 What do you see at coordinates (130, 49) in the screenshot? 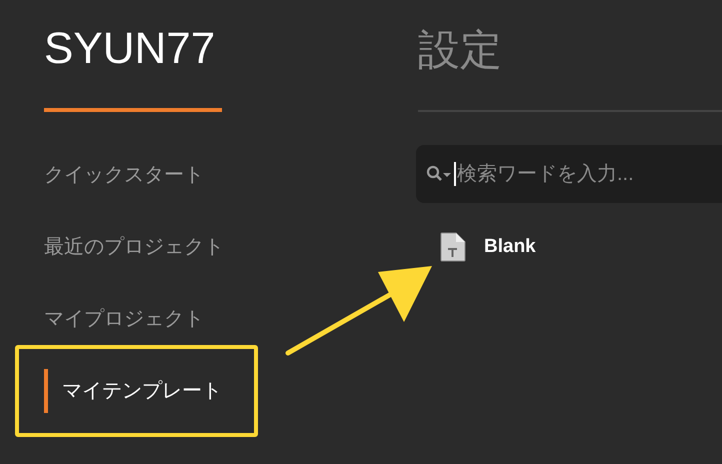
I see `user-name: SYUN77` at bounding box center [130, 49].